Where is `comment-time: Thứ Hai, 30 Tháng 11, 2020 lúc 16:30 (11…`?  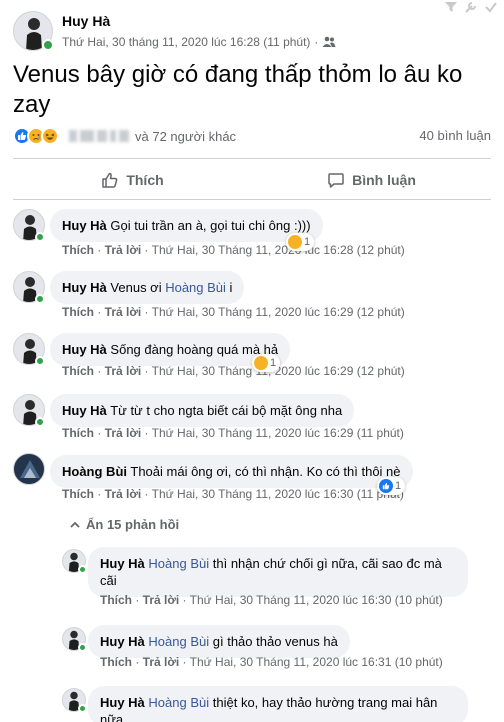 comment-time: Thứ Hai, 30 Tháng 11, 2020 lúc 16:30 (11… is located at coordinates (278, 494).